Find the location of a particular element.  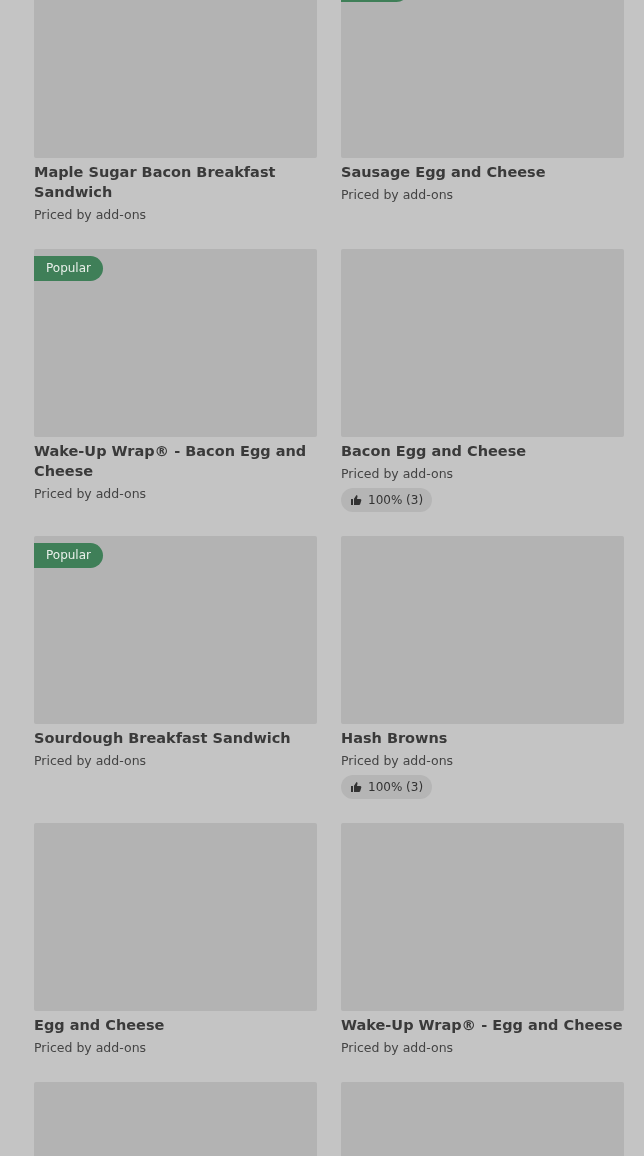

item-title: Hash Browns is located at coordinates (482, 738).